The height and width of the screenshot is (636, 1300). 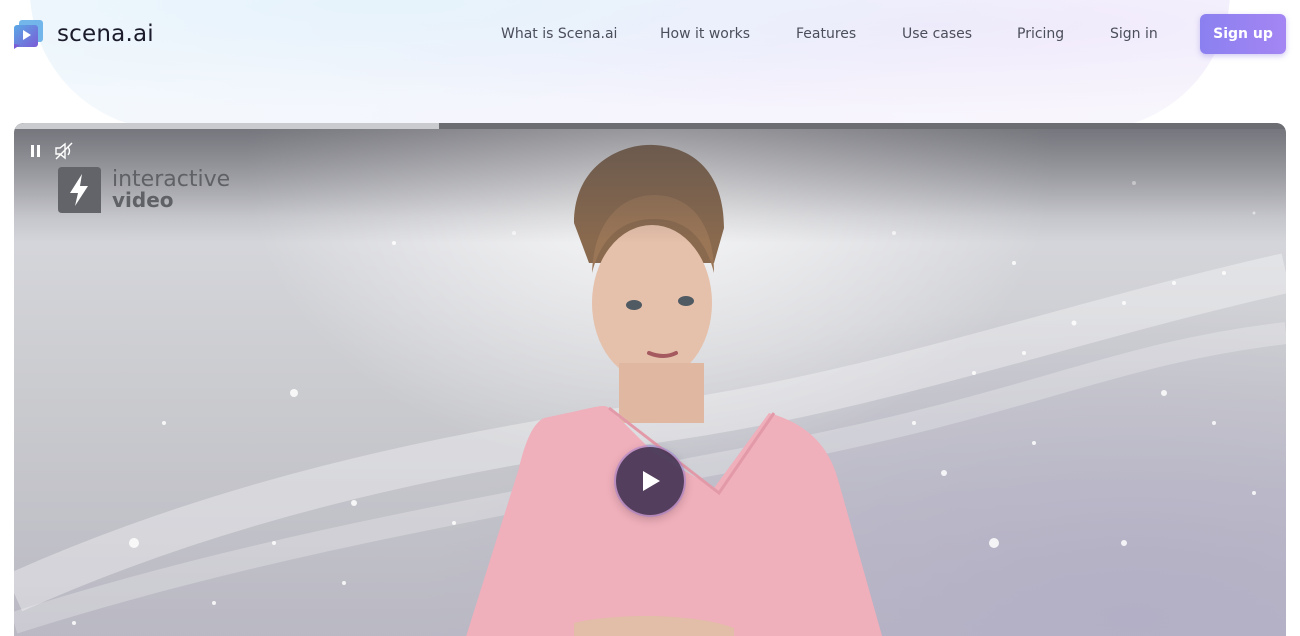 What do you see at coordinates (1040, 34) in the screenshot?
I see `nav-link-pricing: Pricing` at bounding box center [1040, 34].